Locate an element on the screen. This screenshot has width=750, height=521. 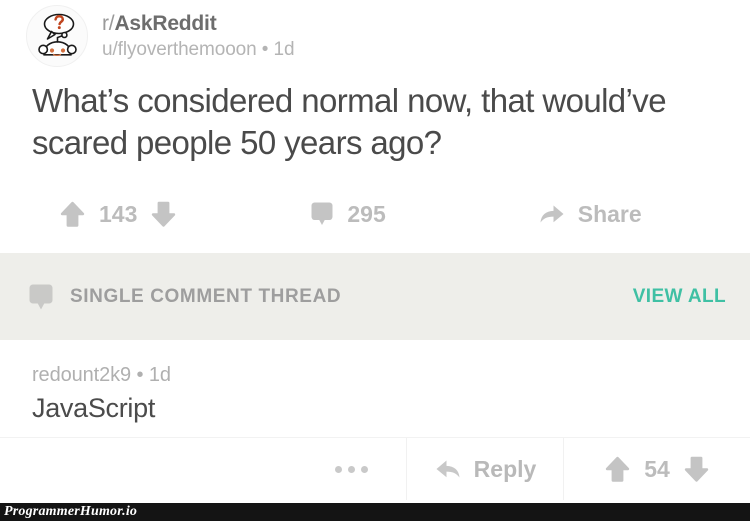
comment-body-text: JavaScript is located at coordinates (94, 408).